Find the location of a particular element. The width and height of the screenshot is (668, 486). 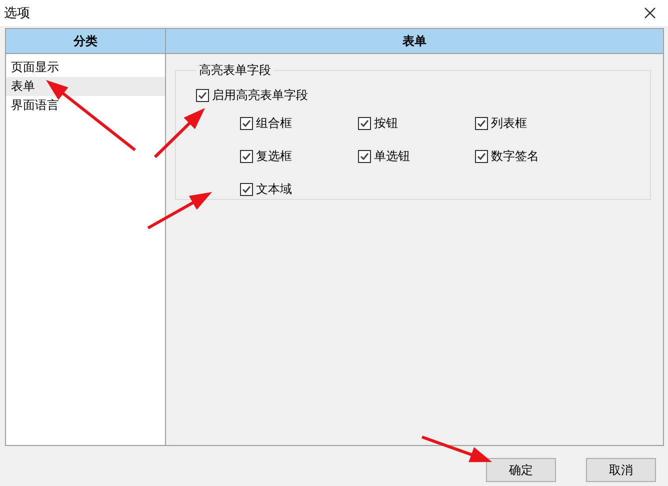

group-title: 高亮表单字段 is located at coordinates (235, 70).